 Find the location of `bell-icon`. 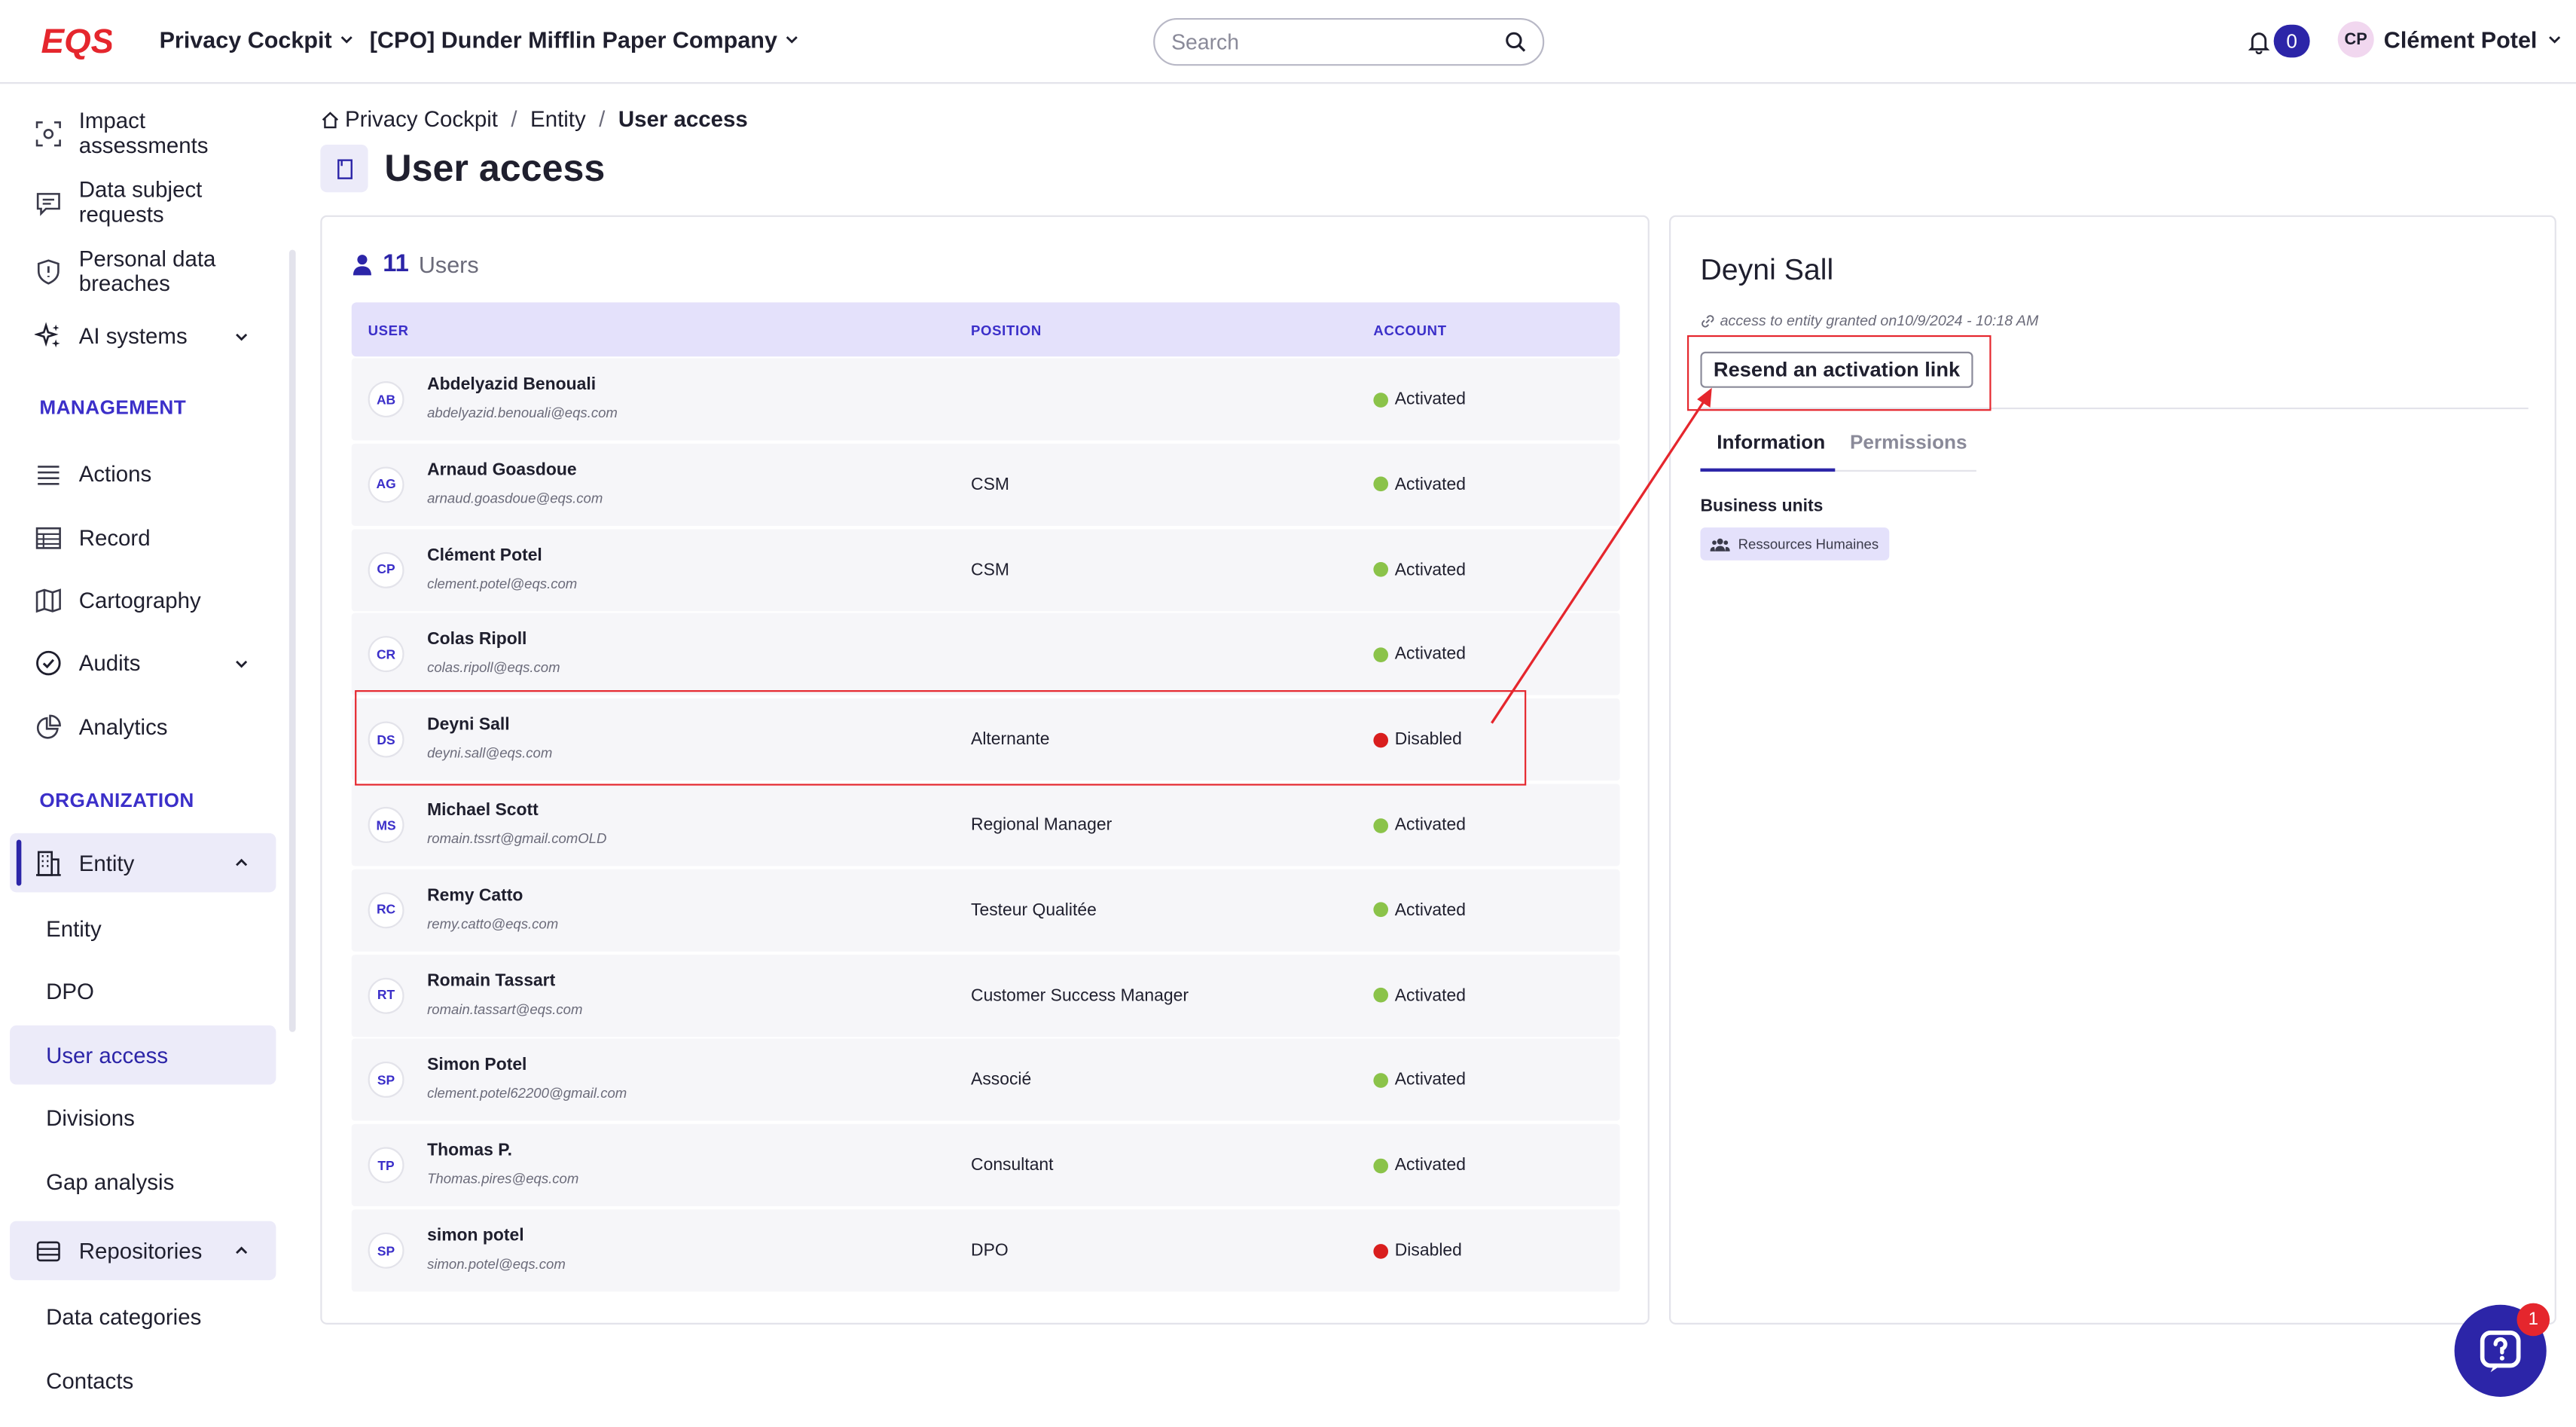

bell-icon is located at coordinates (2260, 42).